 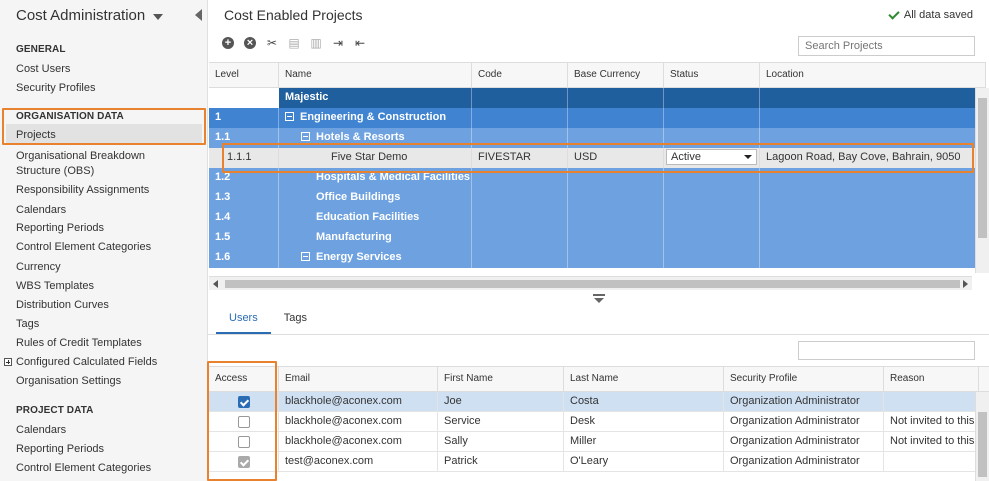 I want to click on outdent-icon: ⇤, so click(x=360, y=43).